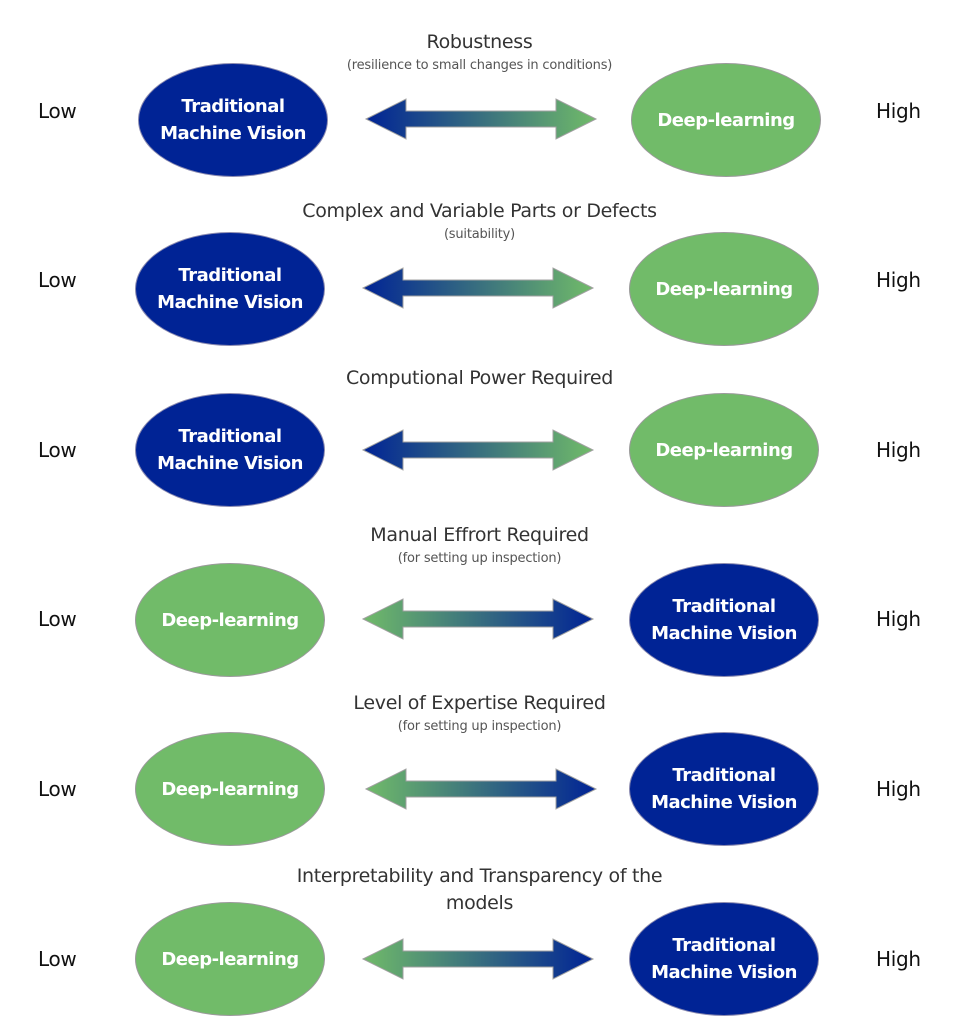  Describe the element at coordinates (479, 211) in the screenshot. I see `row-title: Complex and Variable Parts or Defects` at that location.